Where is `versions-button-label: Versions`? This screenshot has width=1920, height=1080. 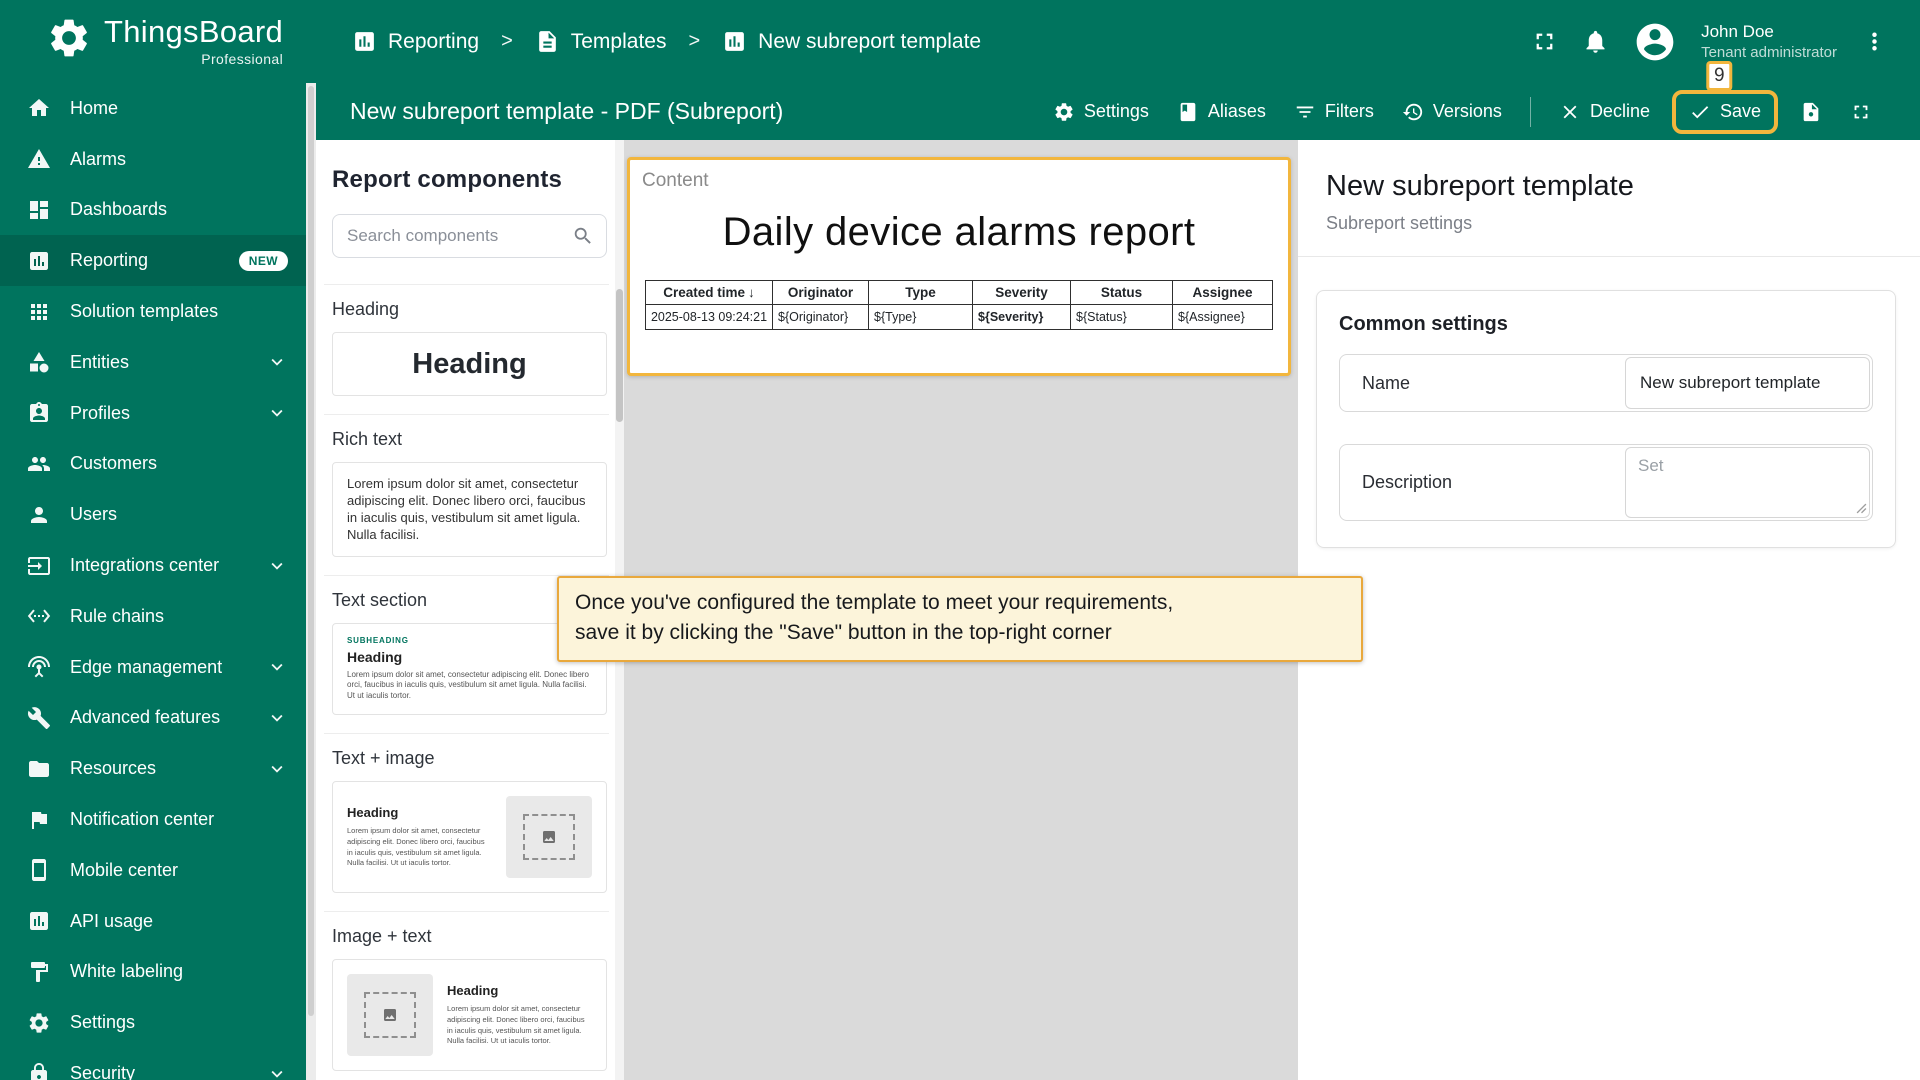
versions-button-label: Versions is located at coordinates (1467, 111).